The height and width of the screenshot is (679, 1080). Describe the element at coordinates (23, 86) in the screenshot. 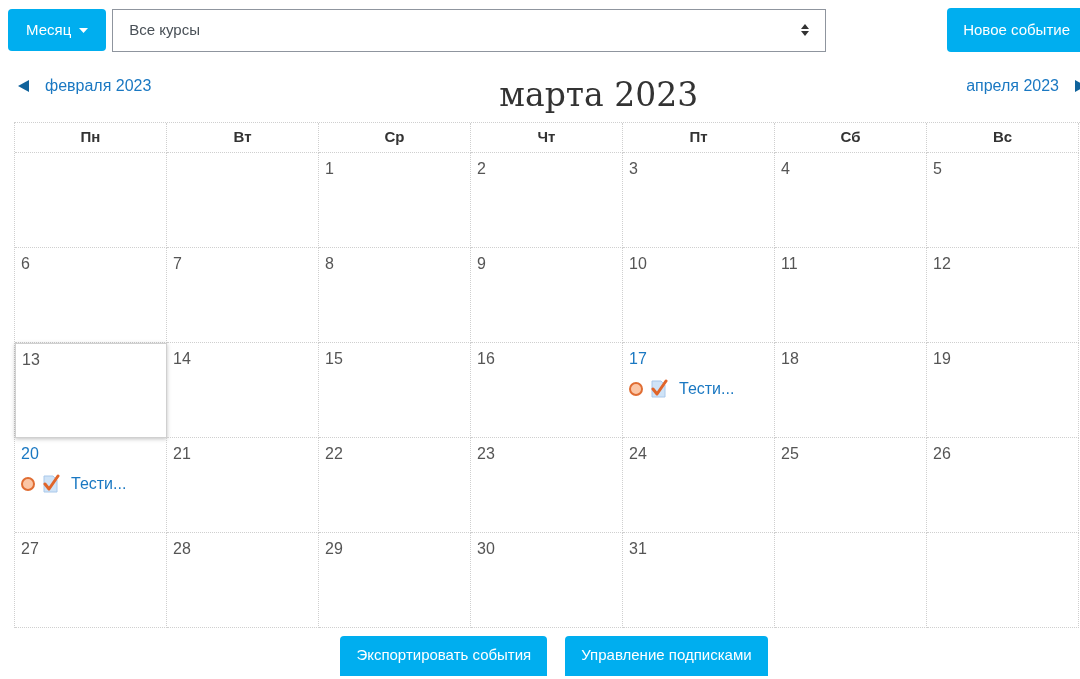

I see `left-triangle-icon` at that location.